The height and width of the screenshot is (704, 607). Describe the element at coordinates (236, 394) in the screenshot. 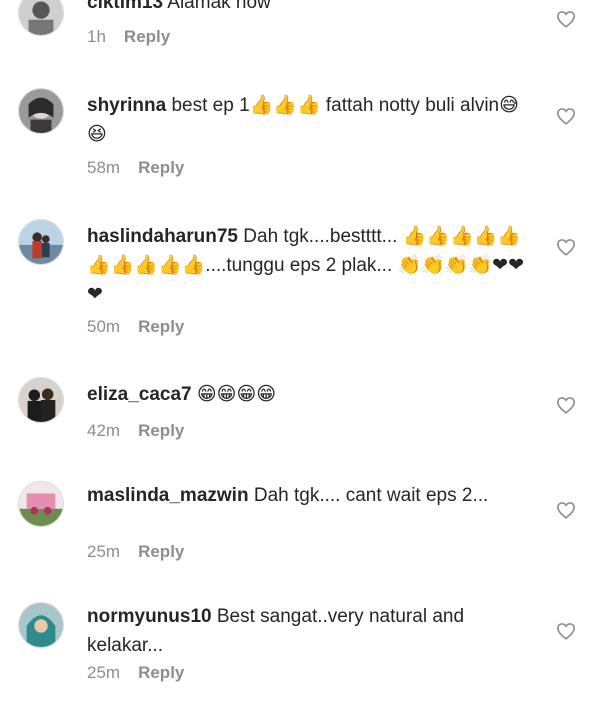

I see `comment-body: 😁😁😁😁` at that location.